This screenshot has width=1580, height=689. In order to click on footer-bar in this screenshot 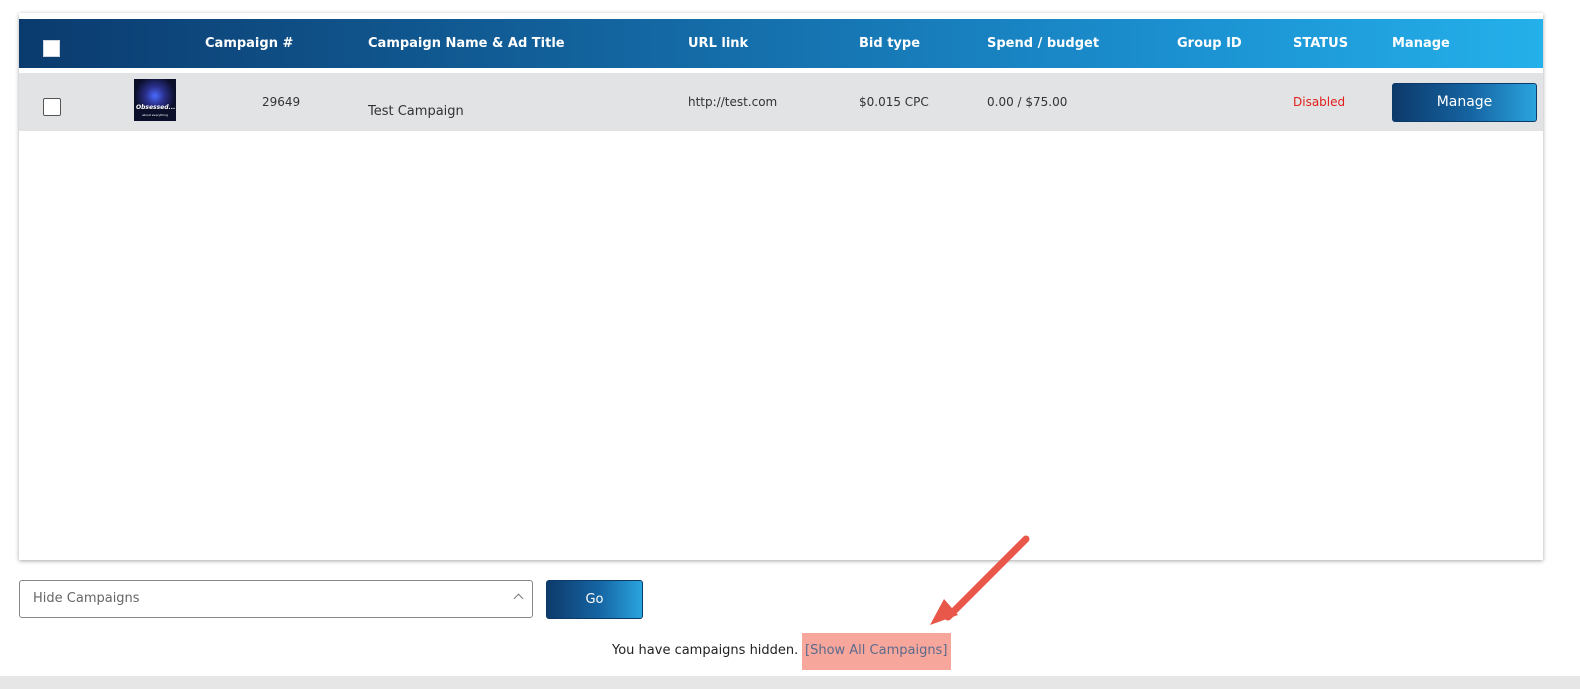, I will do `click(790, 682)`.